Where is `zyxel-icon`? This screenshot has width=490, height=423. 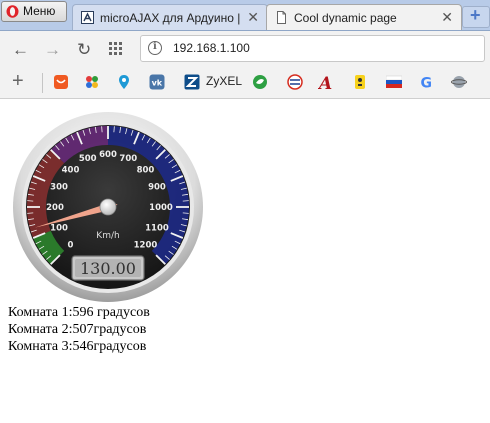
zyxel-icon is located at coordinates (192, 82).